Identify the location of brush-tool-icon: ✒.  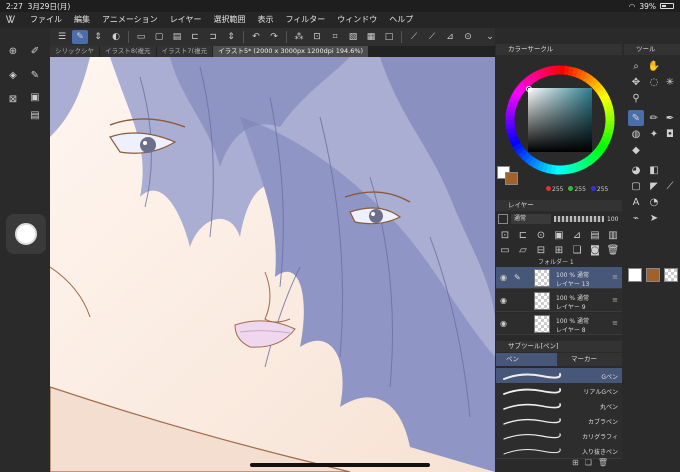
(670, 118).